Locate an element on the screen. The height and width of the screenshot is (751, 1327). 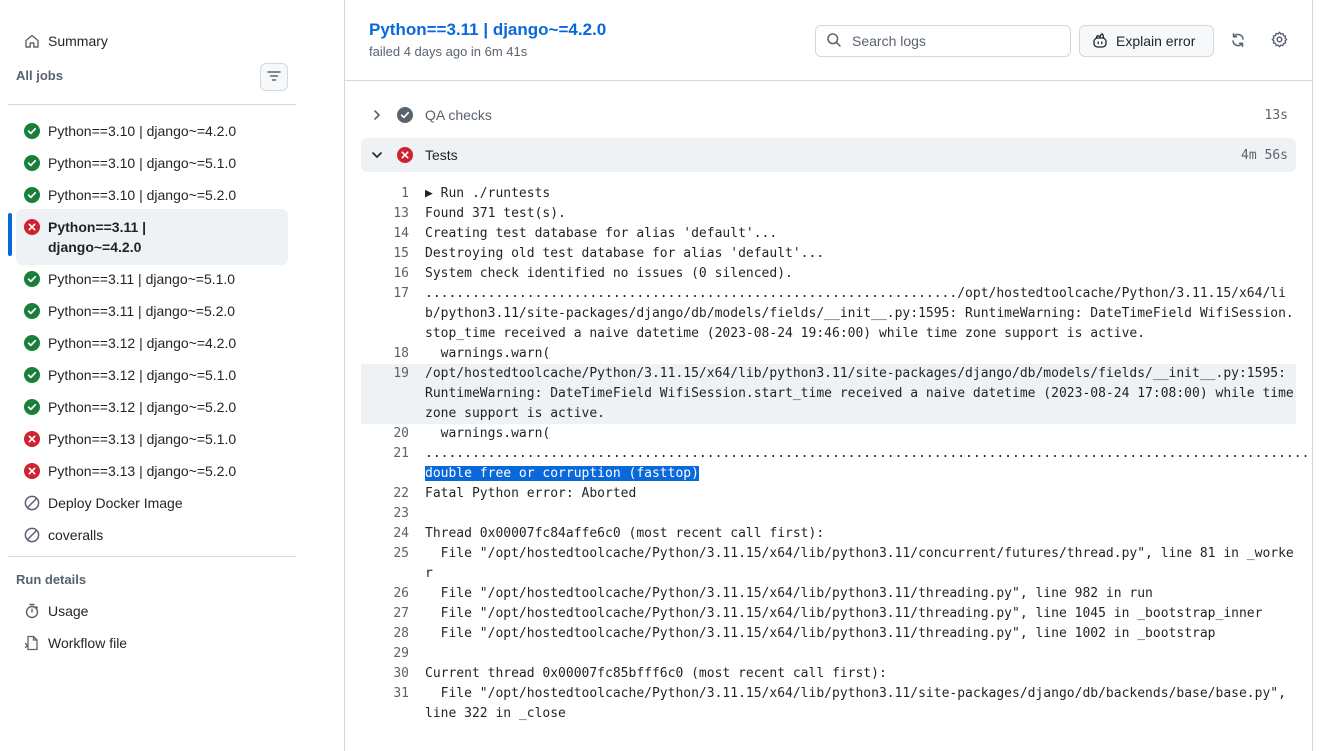
line-number: 18 is located at coordinates (385, 354).